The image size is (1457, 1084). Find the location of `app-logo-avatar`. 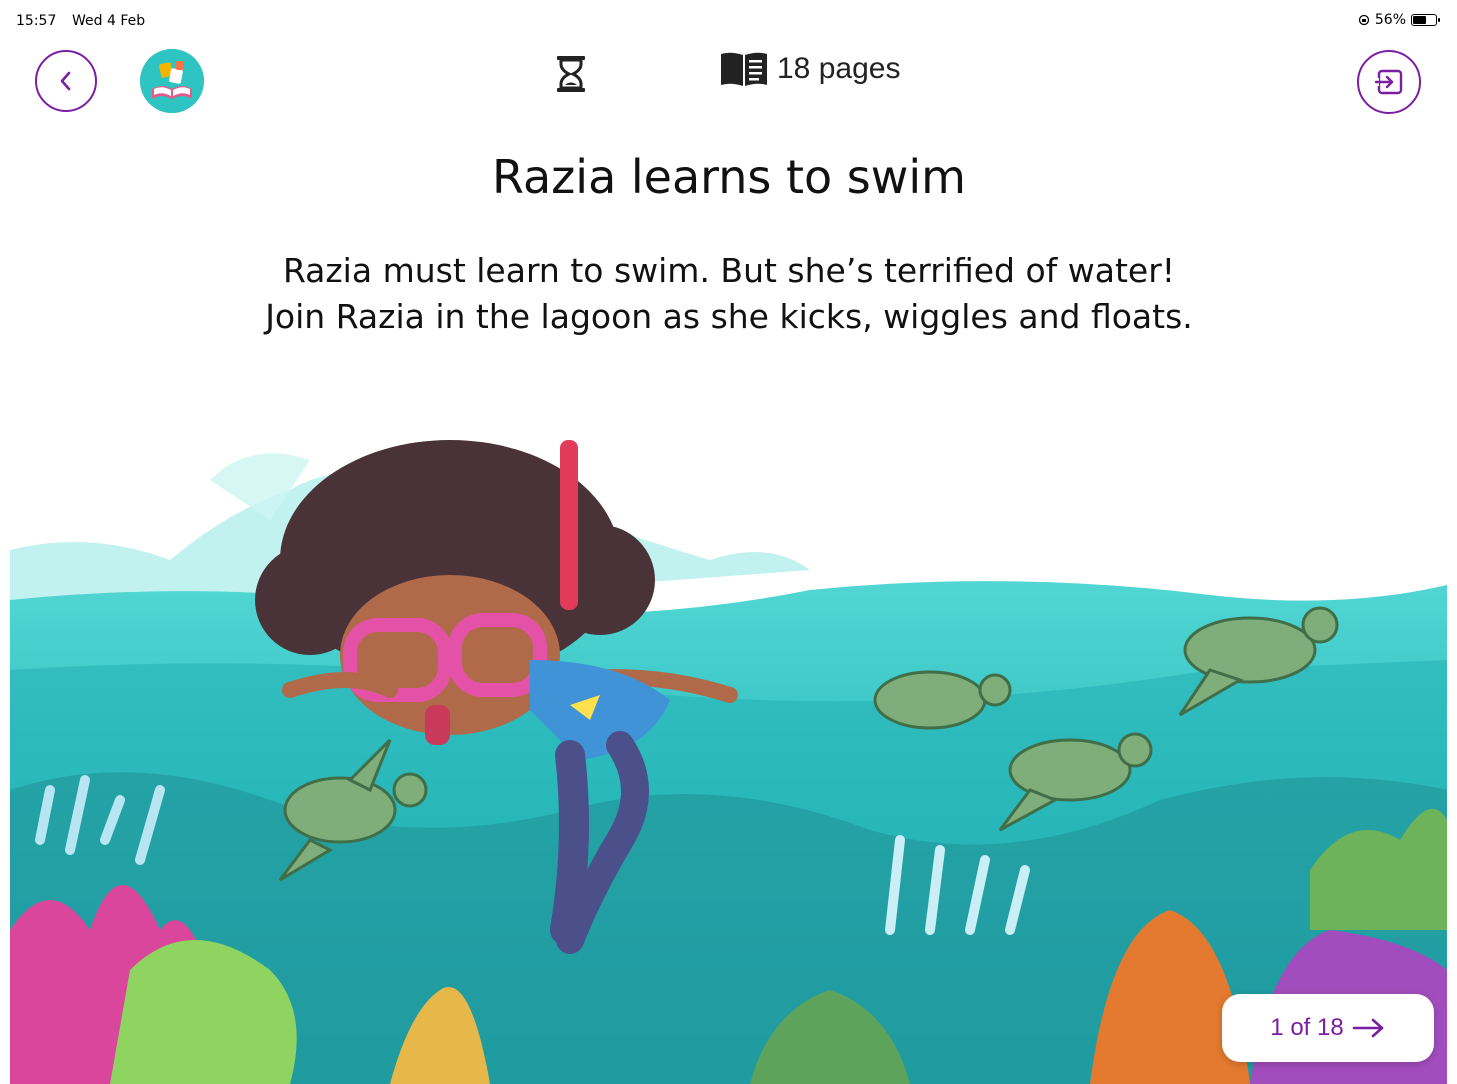

app-logo-avatar is located at coordinates (172, 81).